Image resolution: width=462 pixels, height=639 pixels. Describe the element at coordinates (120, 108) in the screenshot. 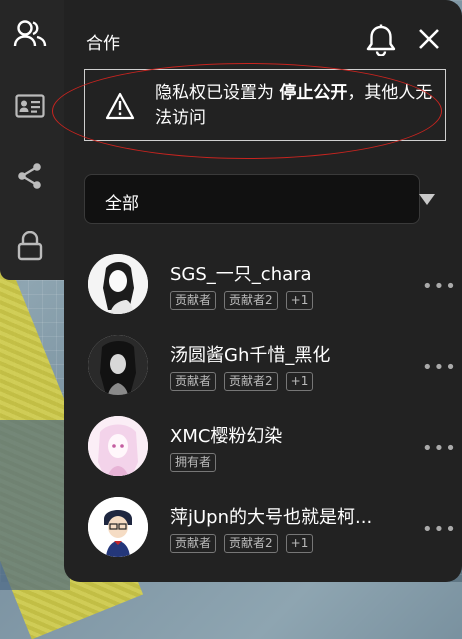

I see `warning-icon` at that location.